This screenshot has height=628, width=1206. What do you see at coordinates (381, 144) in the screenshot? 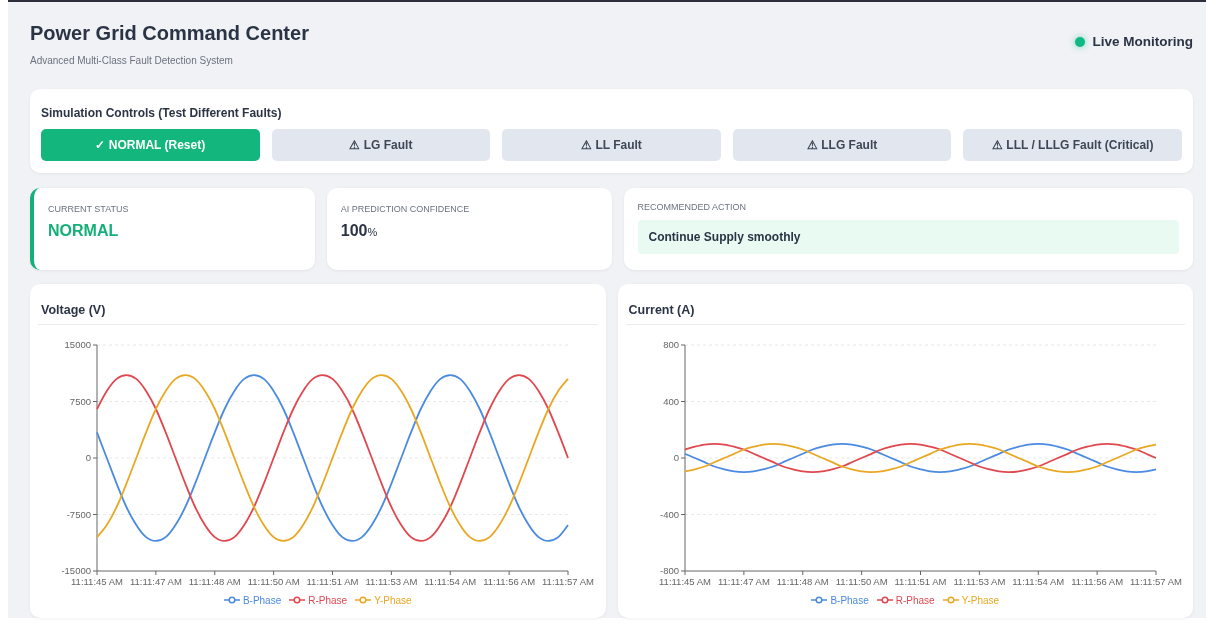
I see `fault-button: ⚠ LG Fault` at bounding box center [381, 144].